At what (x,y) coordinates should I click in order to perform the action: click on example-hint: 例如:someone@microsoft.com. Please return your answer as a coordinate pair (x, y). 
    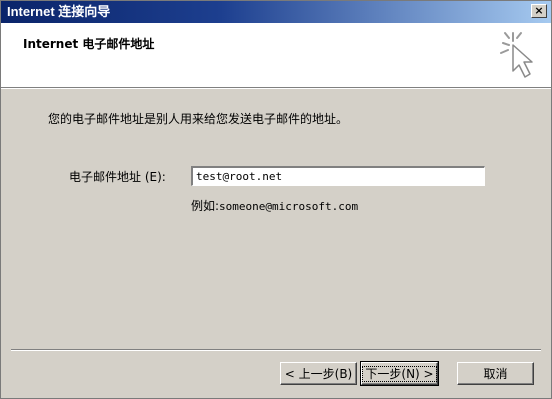
    Looking at the image, I should click on (274, 205).